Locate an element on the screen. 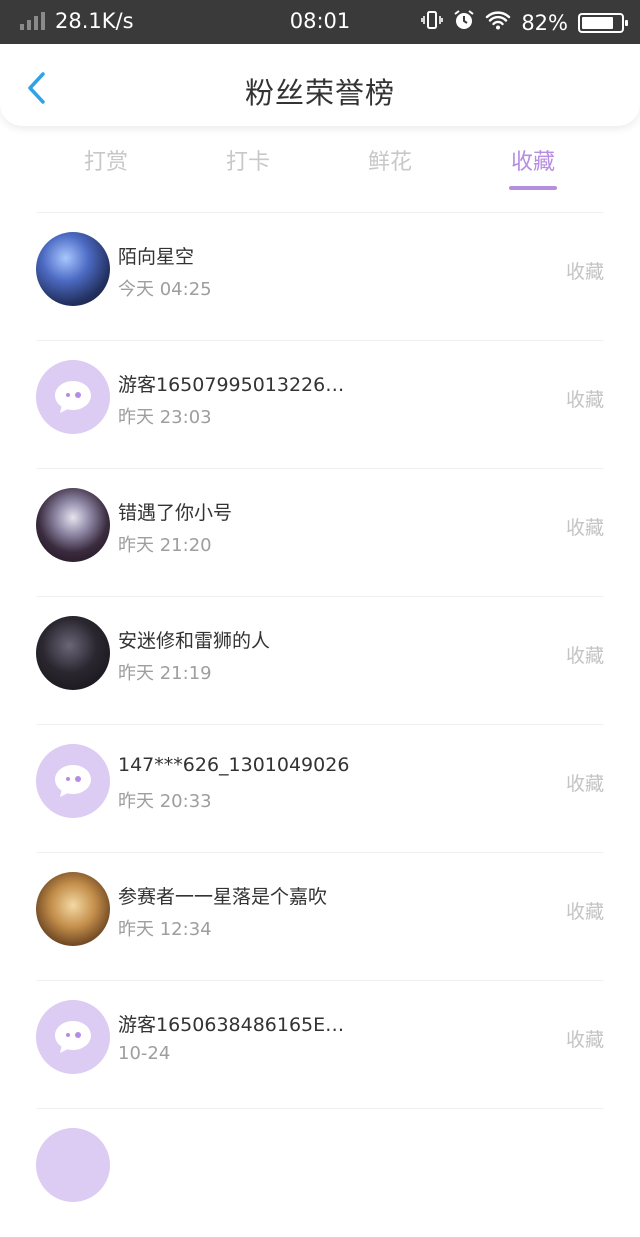 This screenshot has width=640, height=1237. battery-icon is located at coordinates (603, 22).